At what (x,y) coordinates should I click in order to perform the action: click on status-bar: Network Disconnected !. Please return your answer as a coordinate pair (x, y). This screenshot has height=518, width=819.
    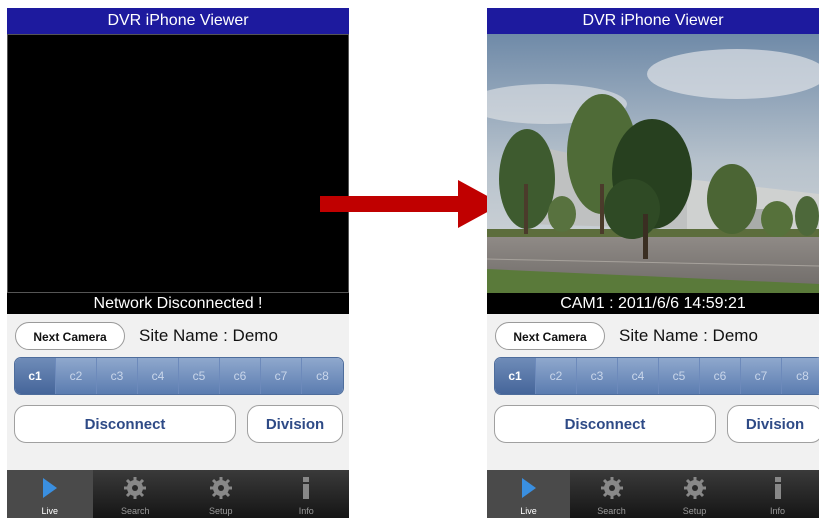
    Looking at the image, I should click on (178, 303).